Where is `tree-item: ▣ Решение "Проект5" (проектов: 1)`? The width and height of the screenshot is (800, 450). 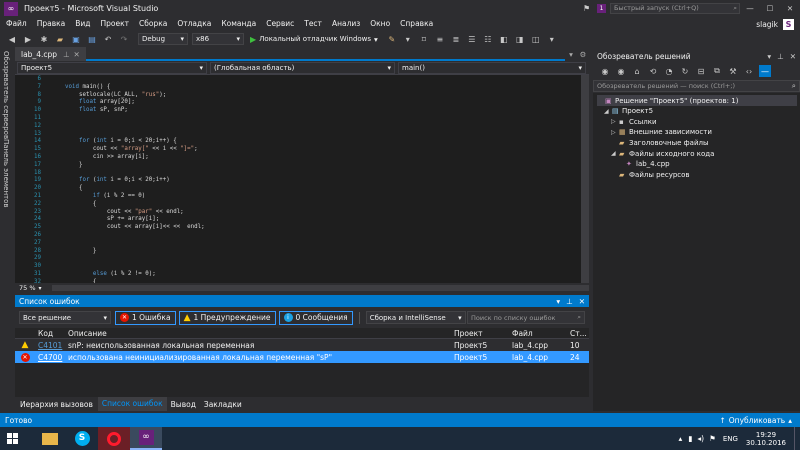
tree-item: ▣ Решение "Проект5" (проектов: 1) is located at coordinates (697, 100).